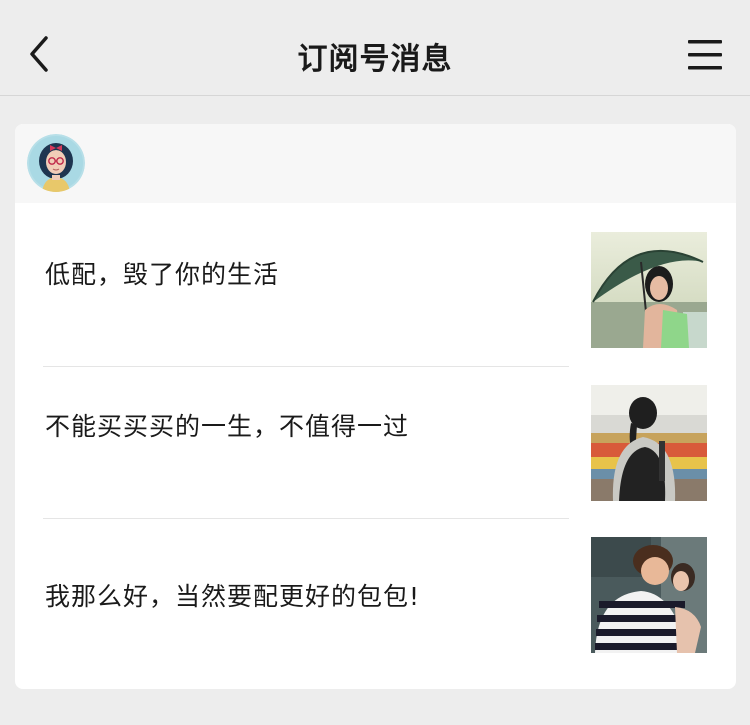 The width and height of the screenshot is (750, 725). What do you see at coordinates (233, 596) in the screenshot?
I see `article-title: 我那么好，当然要配更好的包包!` at bounding box center [233, 596].